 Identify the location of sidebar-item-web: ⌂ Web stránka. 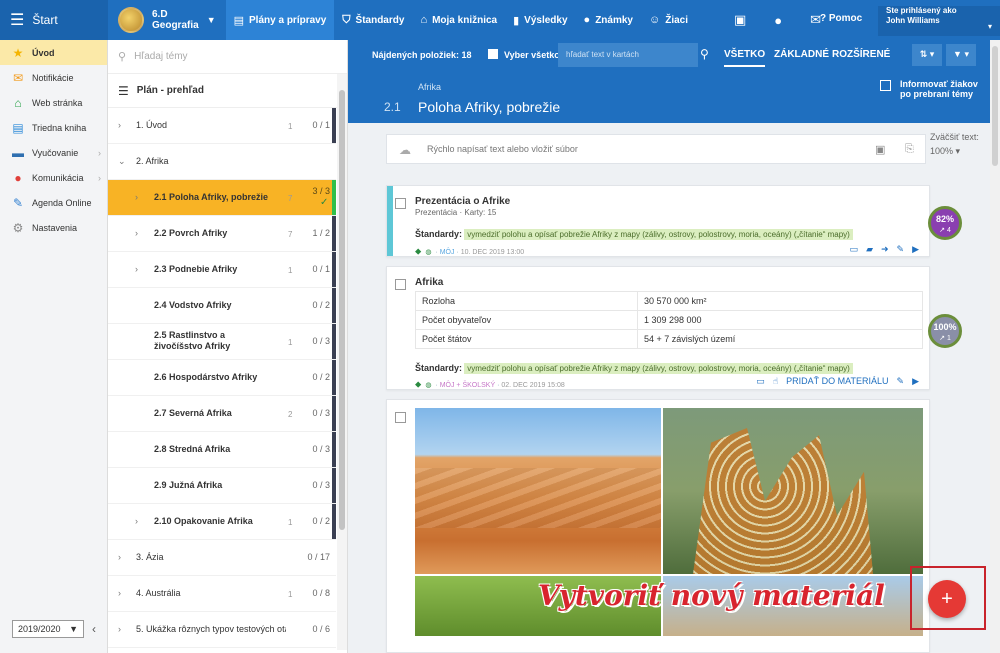
(53, 102).